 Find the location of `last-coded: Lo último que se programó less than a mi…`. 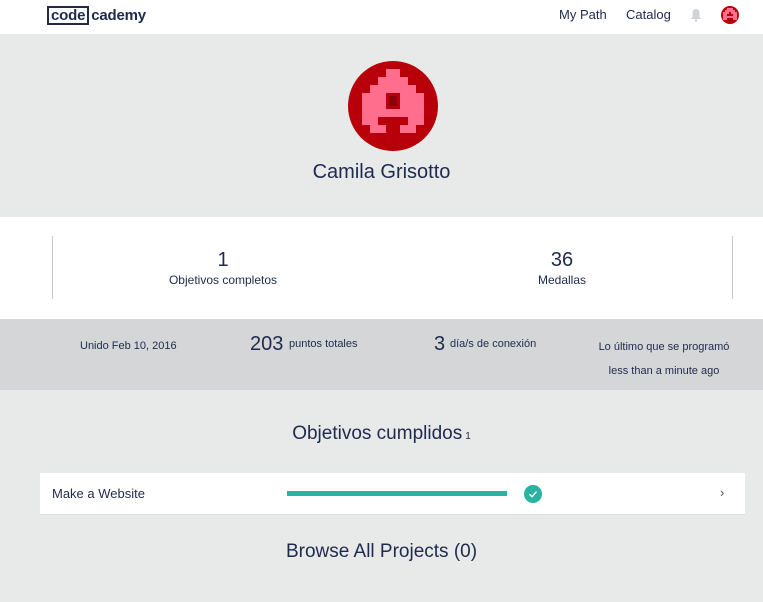

last-coded: Lo último que se programó less than a mi… is located at coordinates (664, 359).